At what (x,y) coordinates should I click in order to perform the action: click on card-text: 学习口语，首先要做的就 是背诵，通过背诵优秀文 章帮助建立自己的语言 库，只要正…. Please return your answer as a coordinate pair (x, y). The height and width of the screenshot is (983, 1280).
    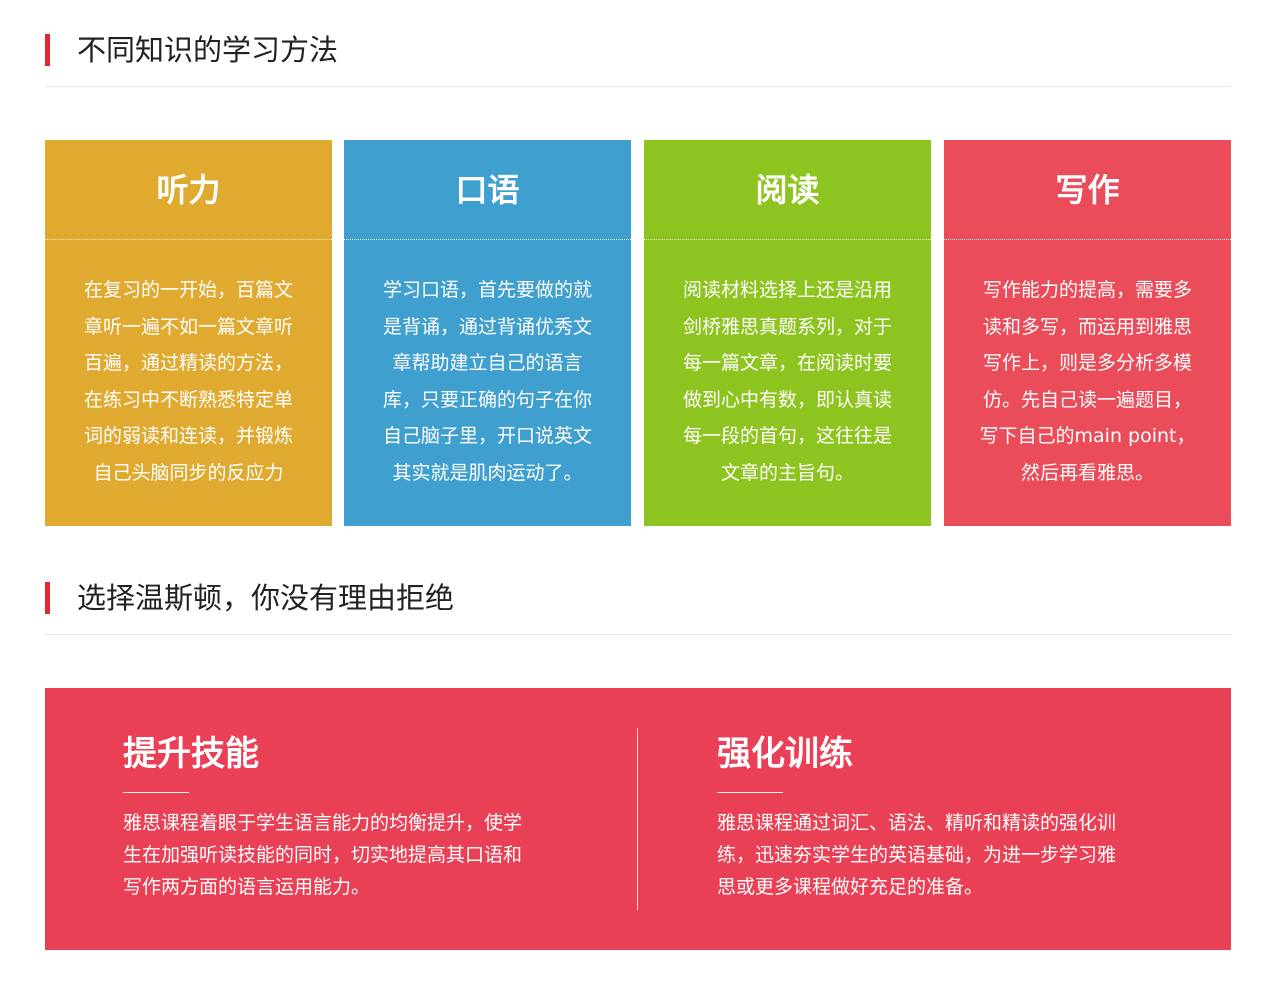
    Looking at the image, I should click on (487, 366).